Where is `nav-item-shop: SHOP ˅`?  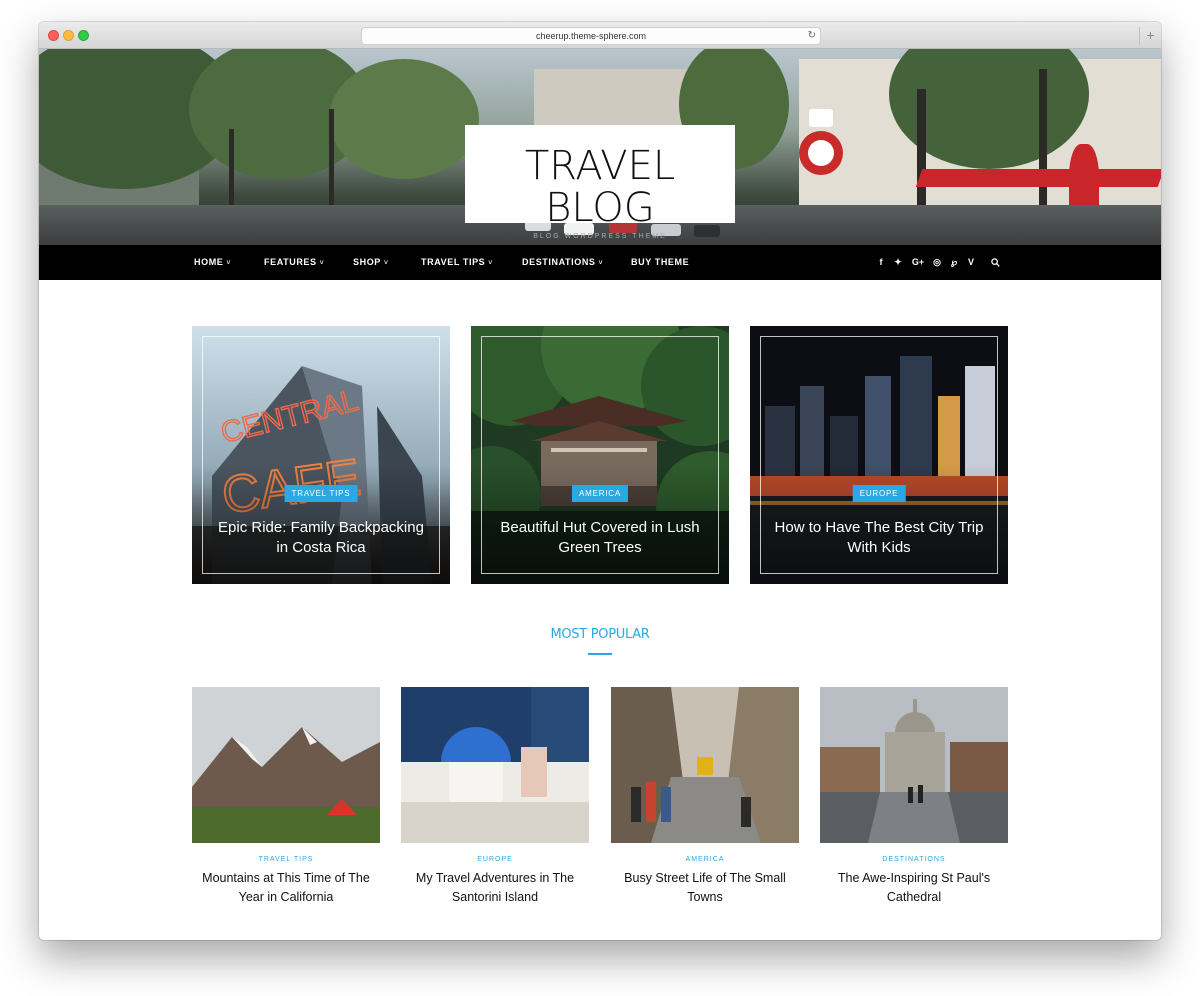
nav-item-shop: SHOP ˅ is located at coordinates (371, 262).